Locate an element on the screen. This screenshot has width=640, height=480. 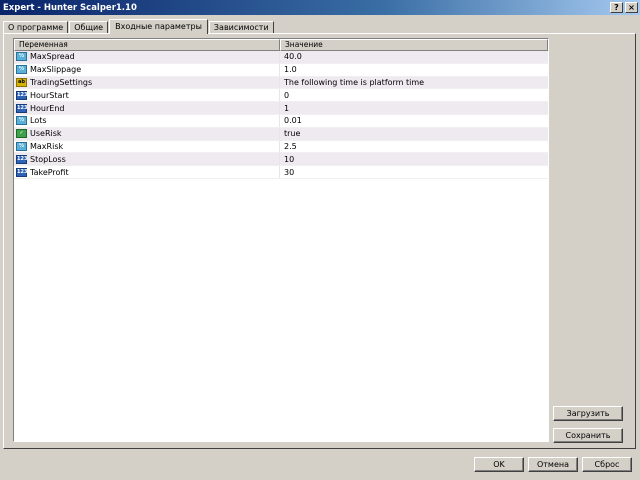
parameter-name: StopLoss is located at coordinates (48, 159).